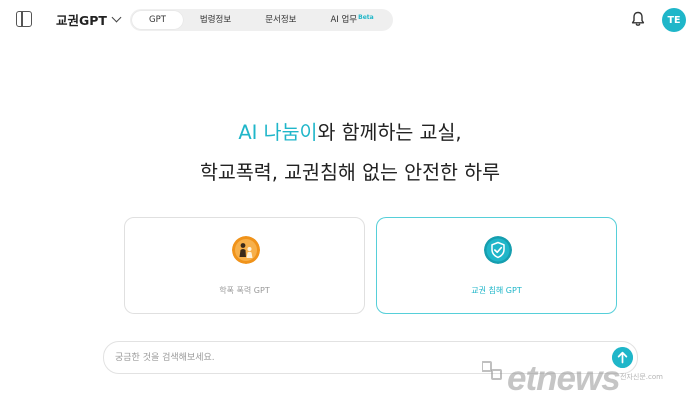 This screenshot has width=700, height=418. I want to click on top-bar: 교권GPT GPT 법령정보 문서정보 AI 업무Beta TE, so click(350, 20).